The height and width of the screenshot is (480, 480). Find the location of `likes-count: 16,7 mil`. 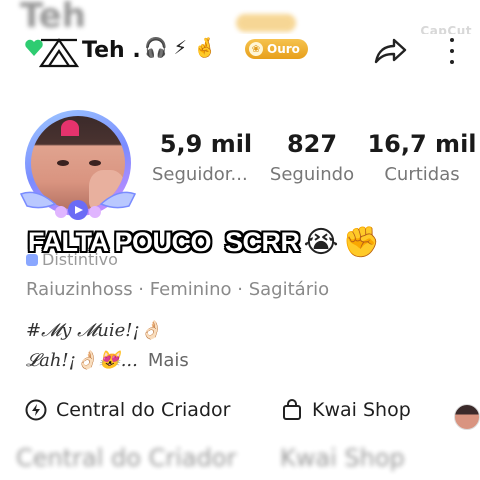

likes-count: 16,7 mil is located at coordinates (422, 144).